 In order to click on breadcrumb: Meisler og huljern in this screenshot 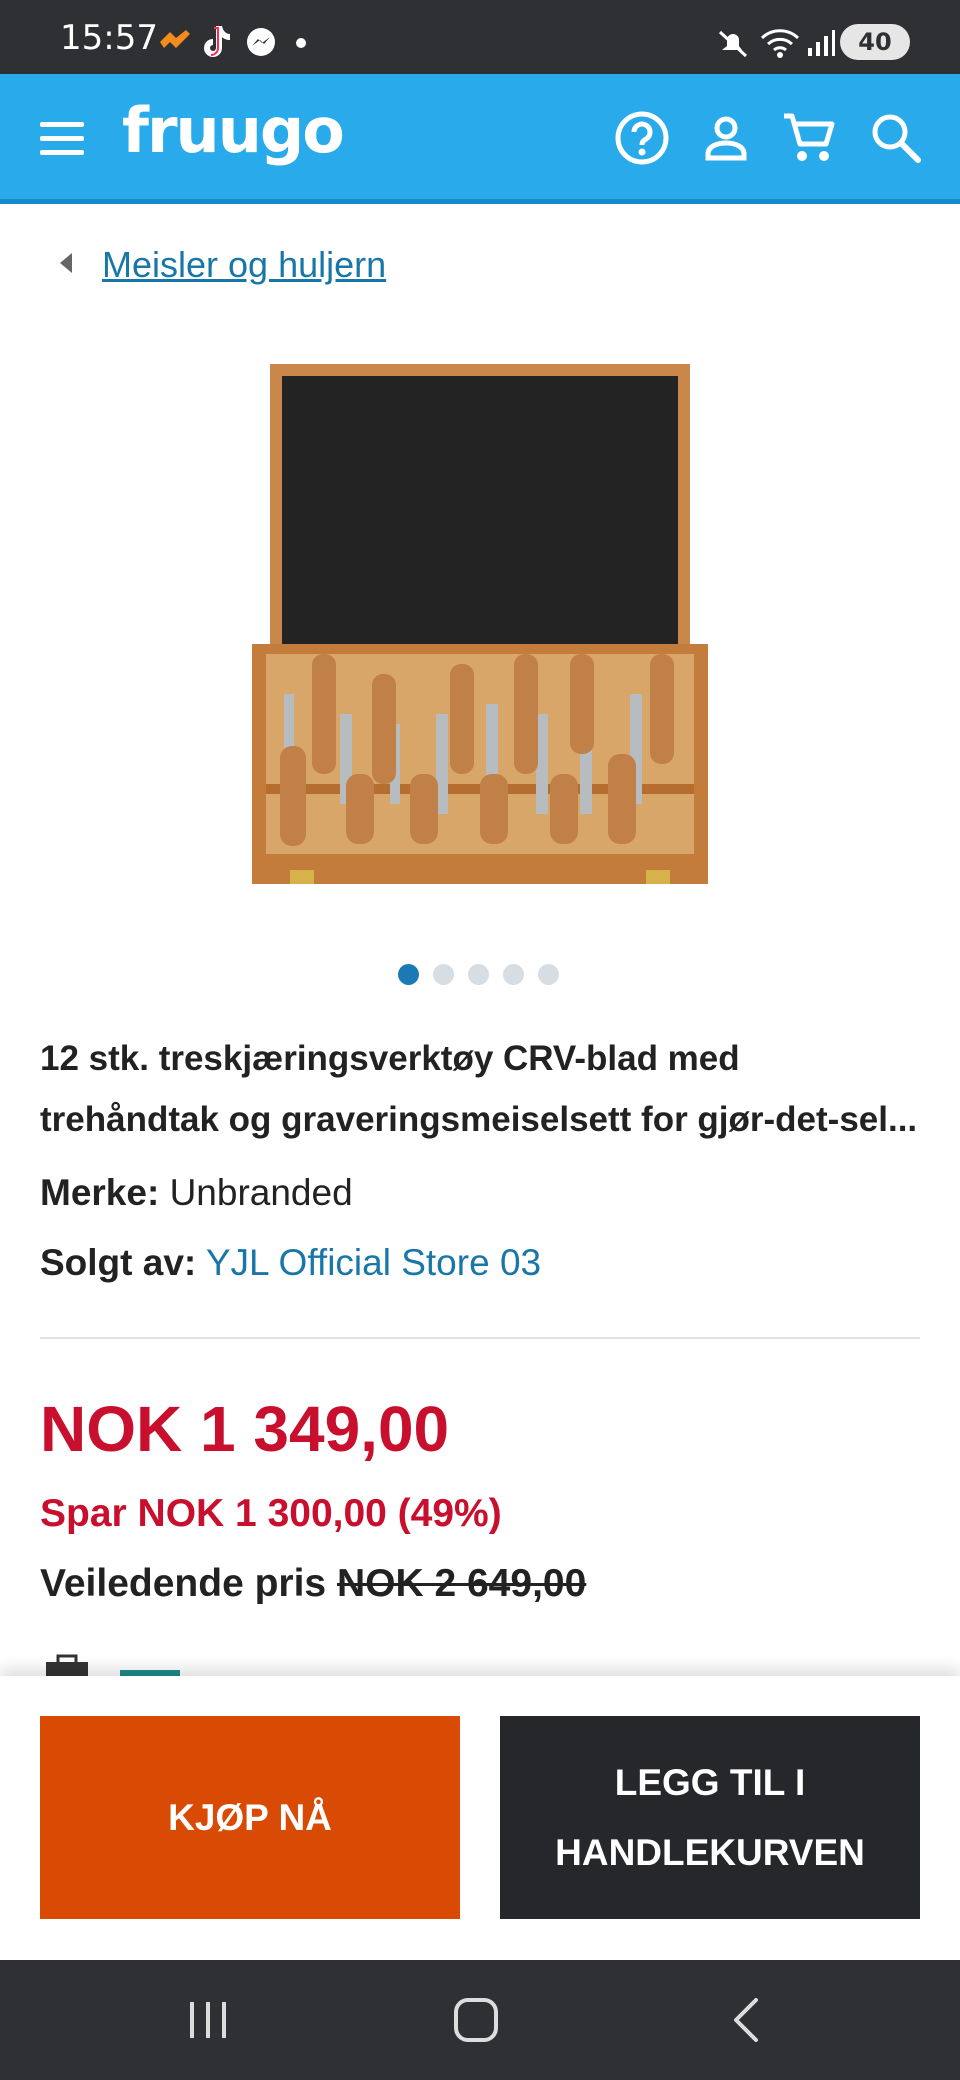, I will do `click(222, 265)`.